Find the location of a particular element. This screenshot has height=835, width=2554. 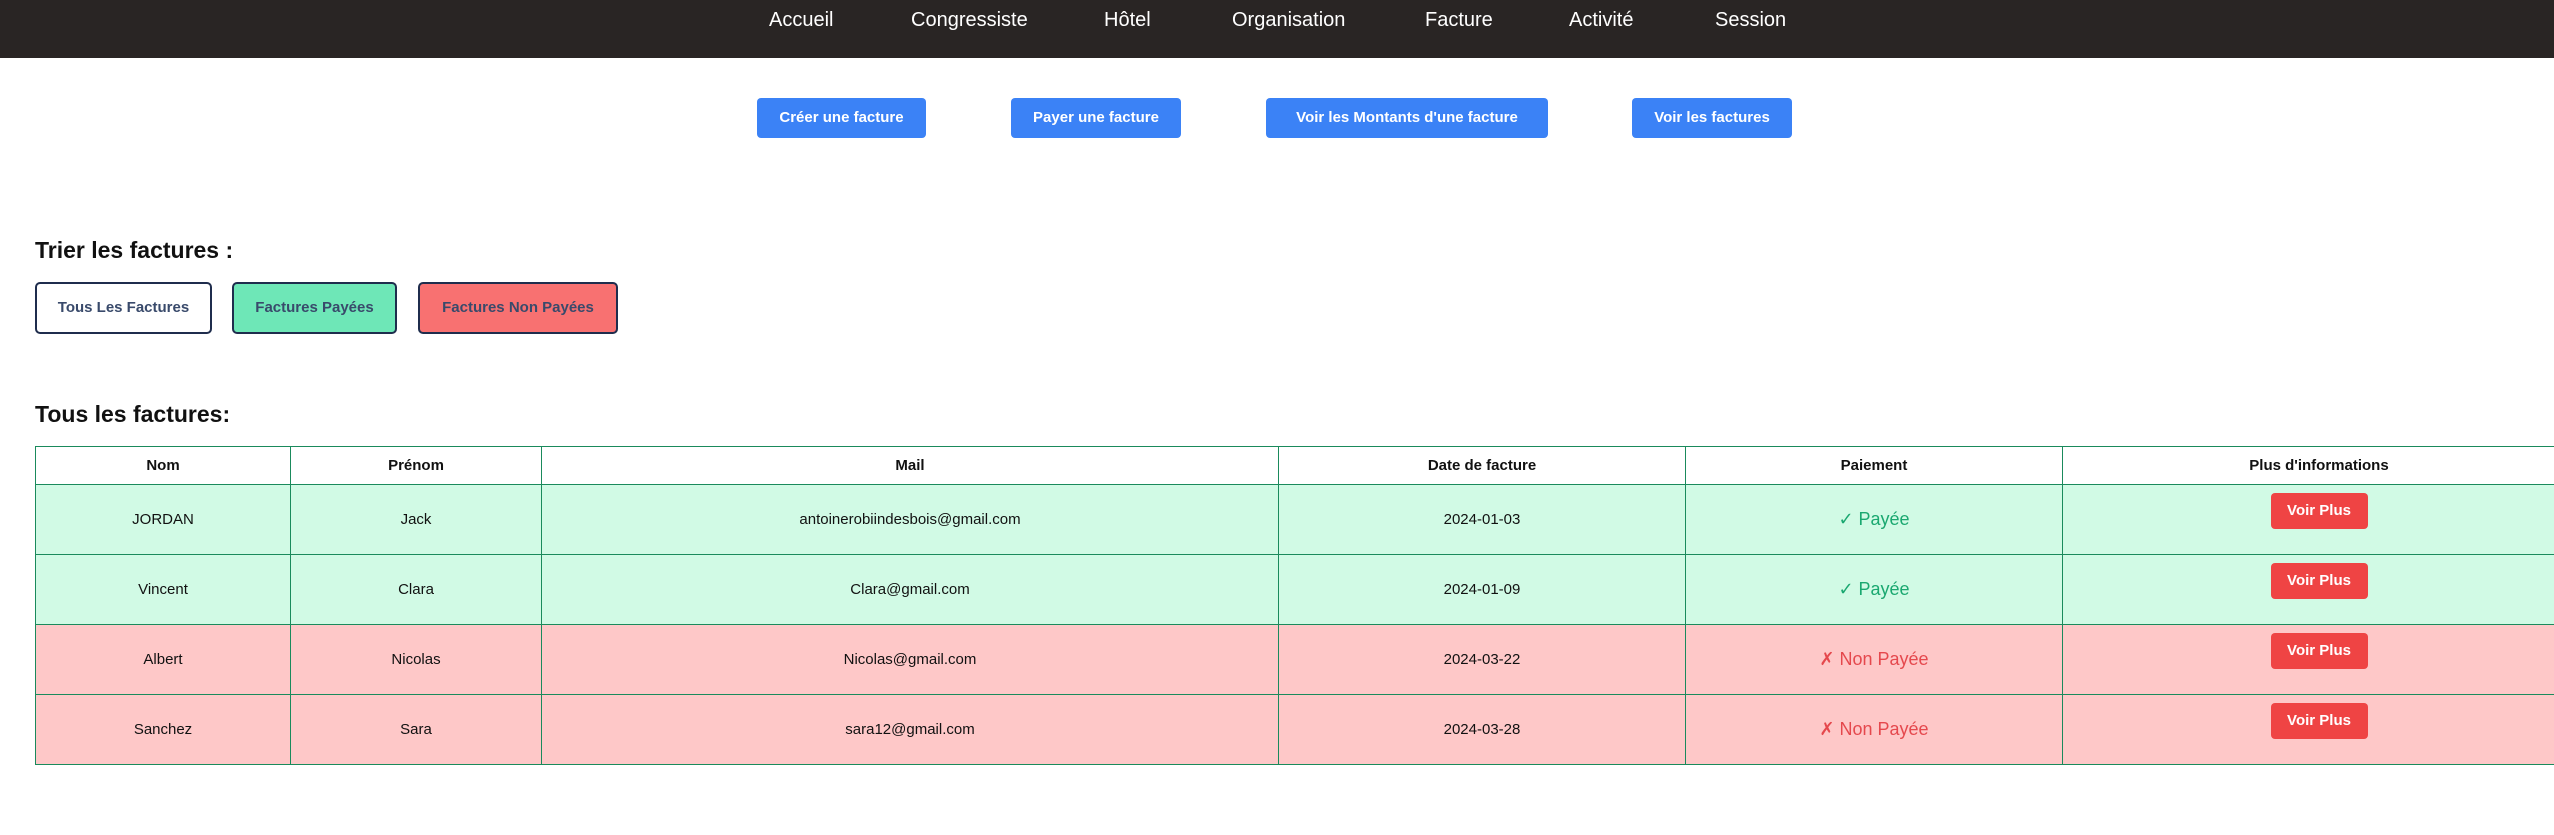

header-paiement: Paiement is located at coordinates (1874, 465).